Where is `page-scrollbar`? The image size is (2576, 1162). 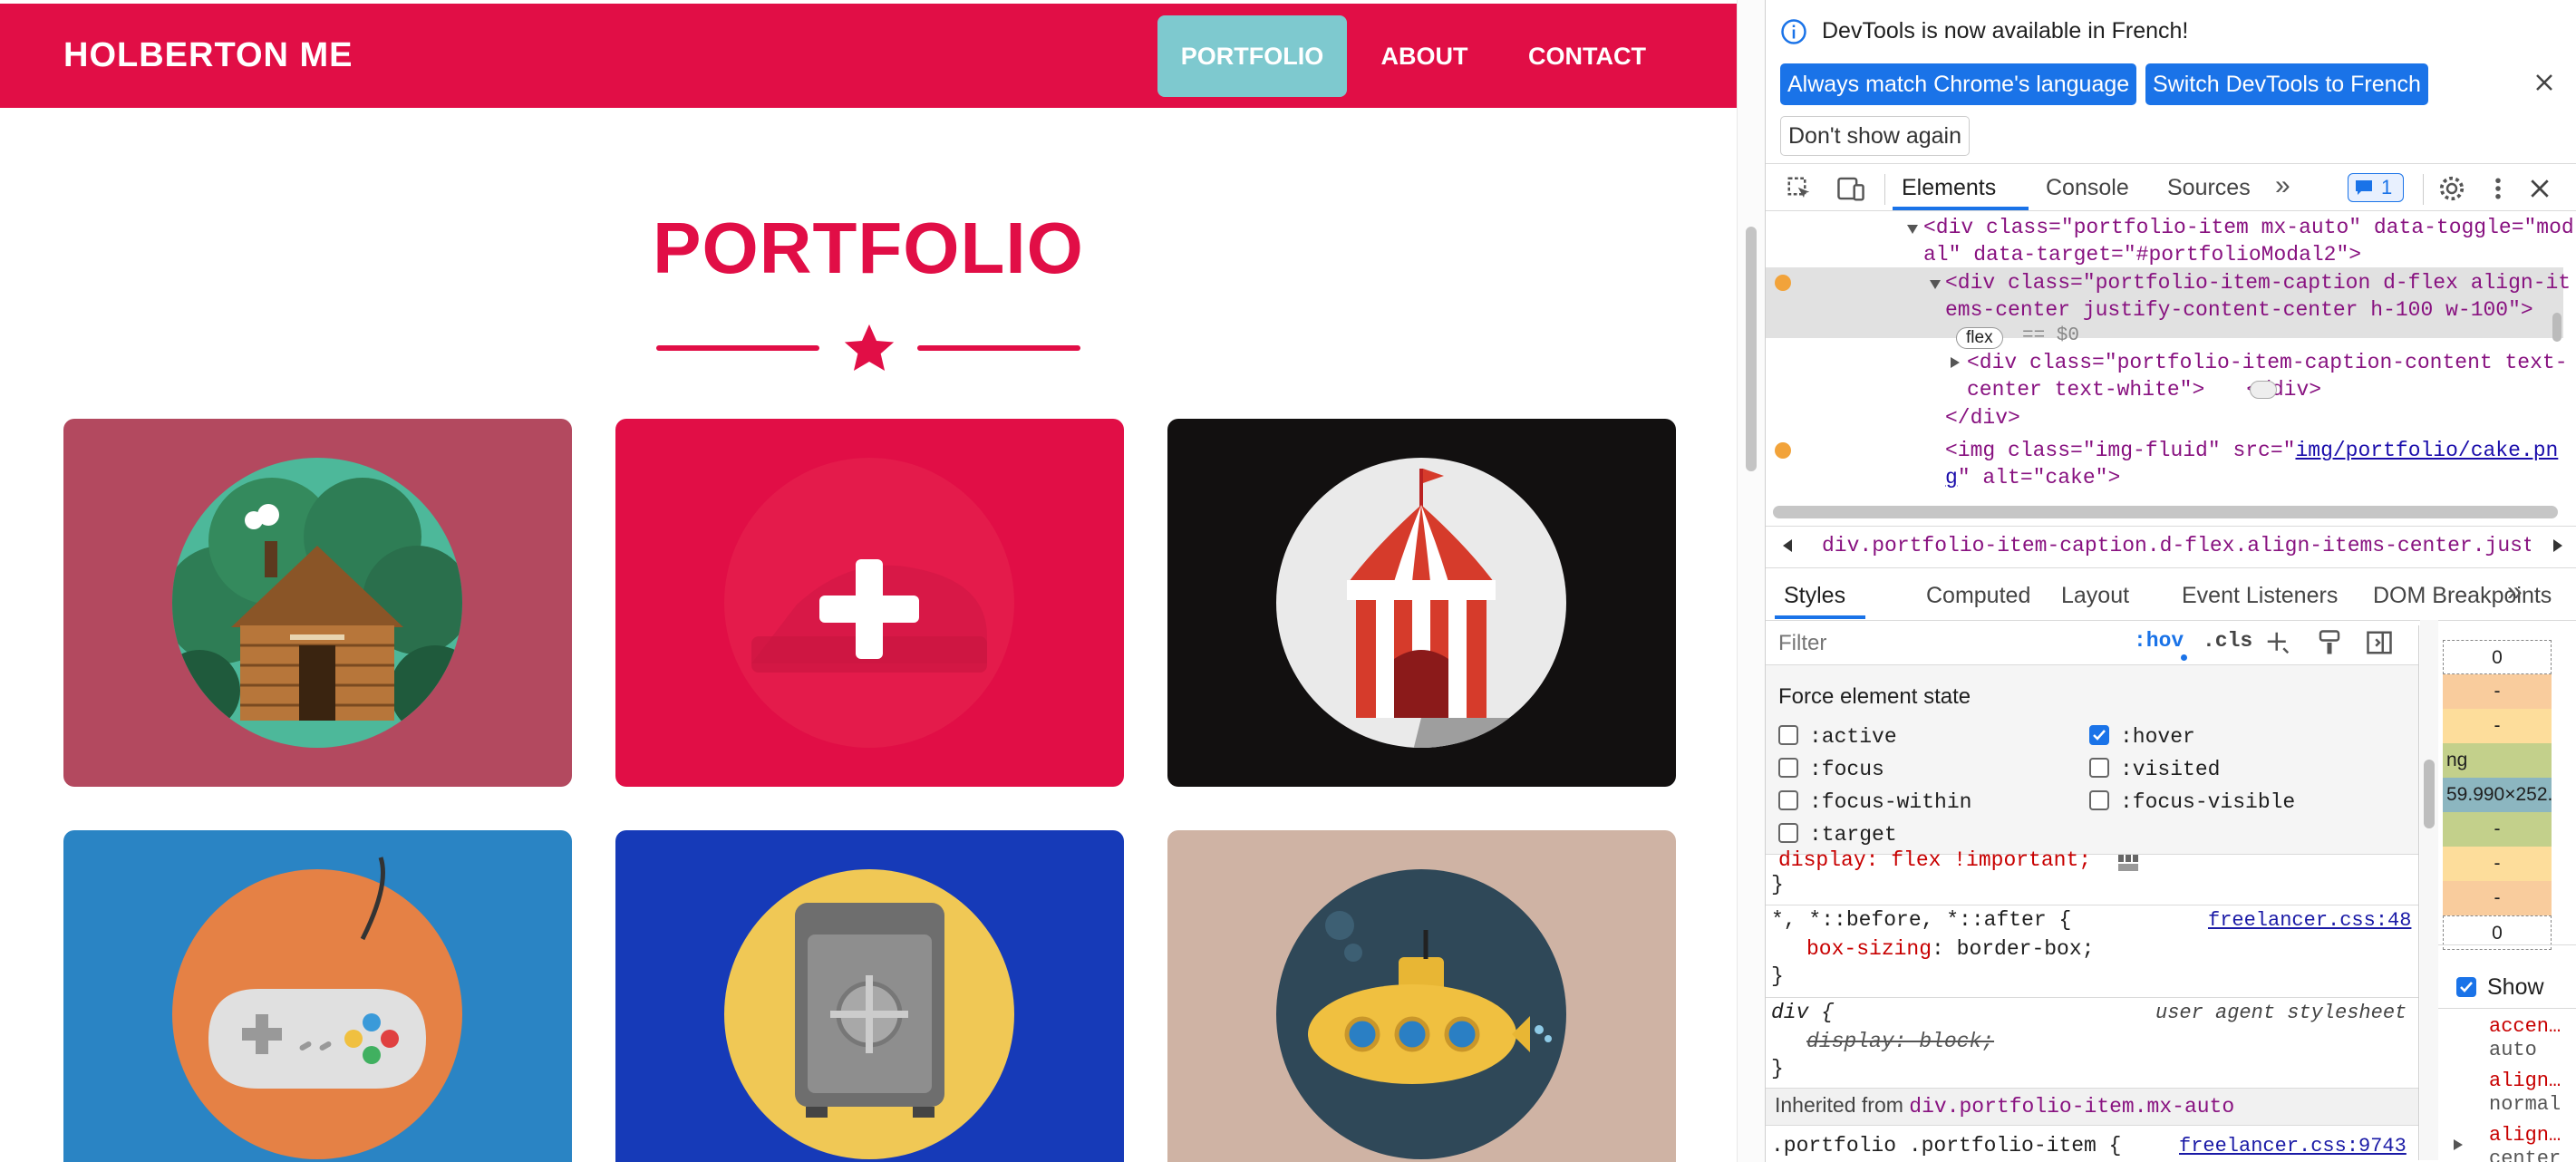 page-scrollbar is located at coordinates (1751, 581).